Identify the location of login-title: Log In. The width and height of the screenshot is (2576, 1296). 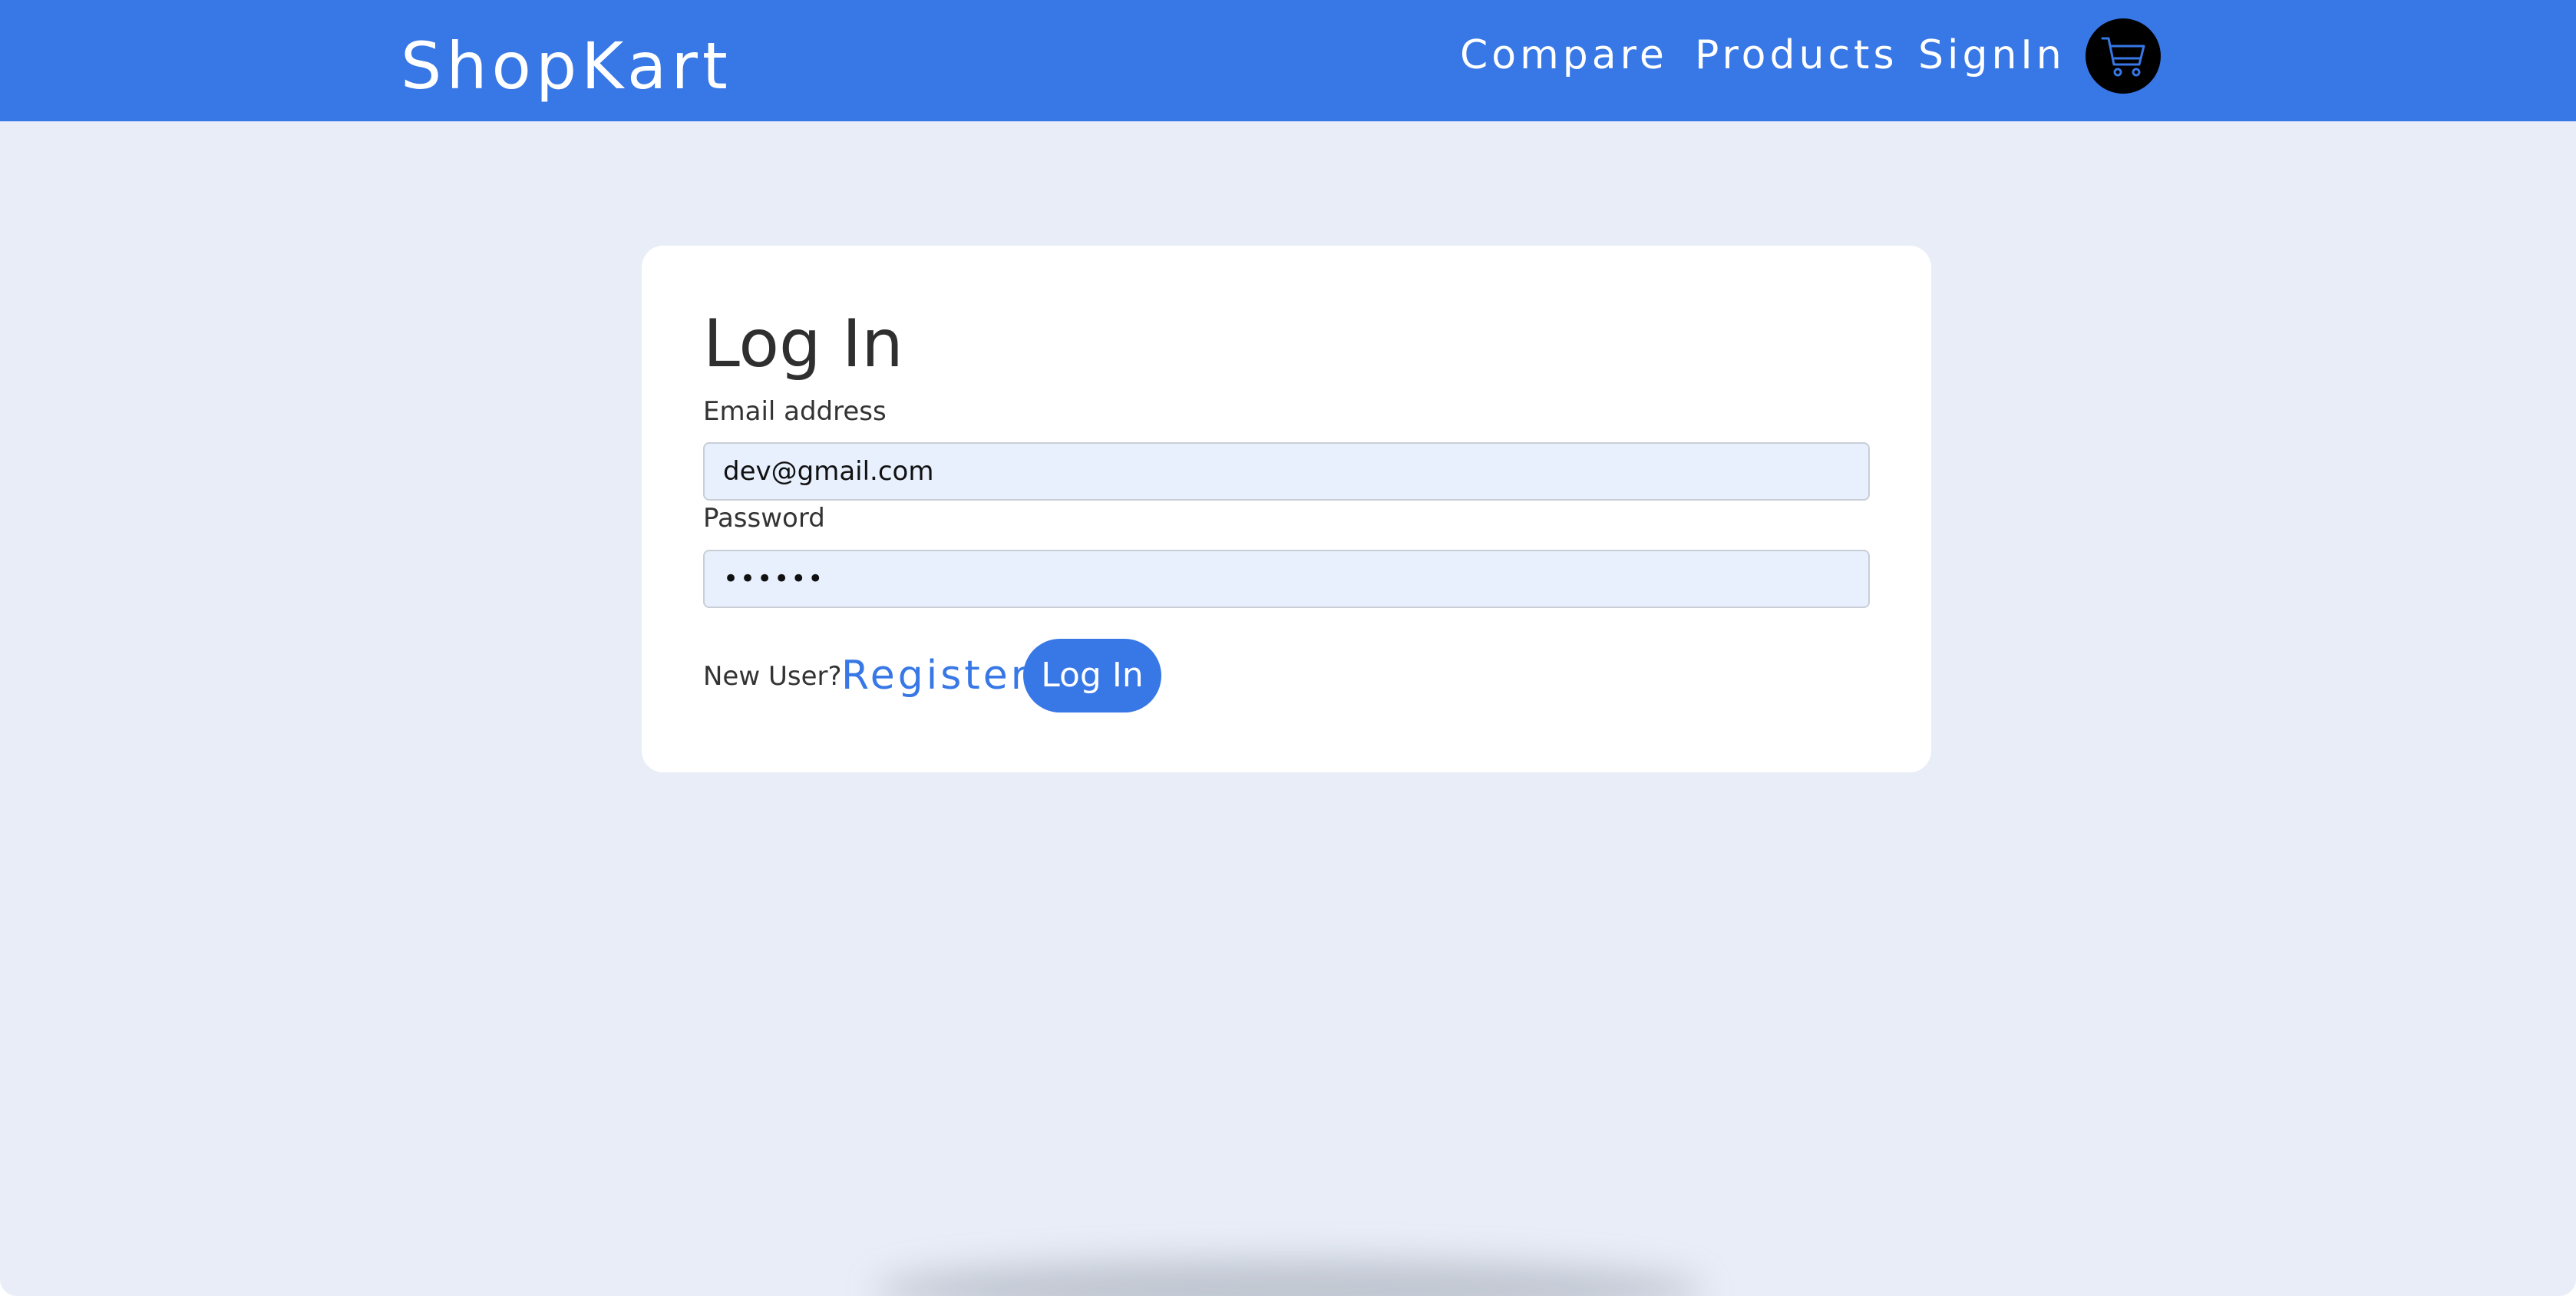
(803, 344).